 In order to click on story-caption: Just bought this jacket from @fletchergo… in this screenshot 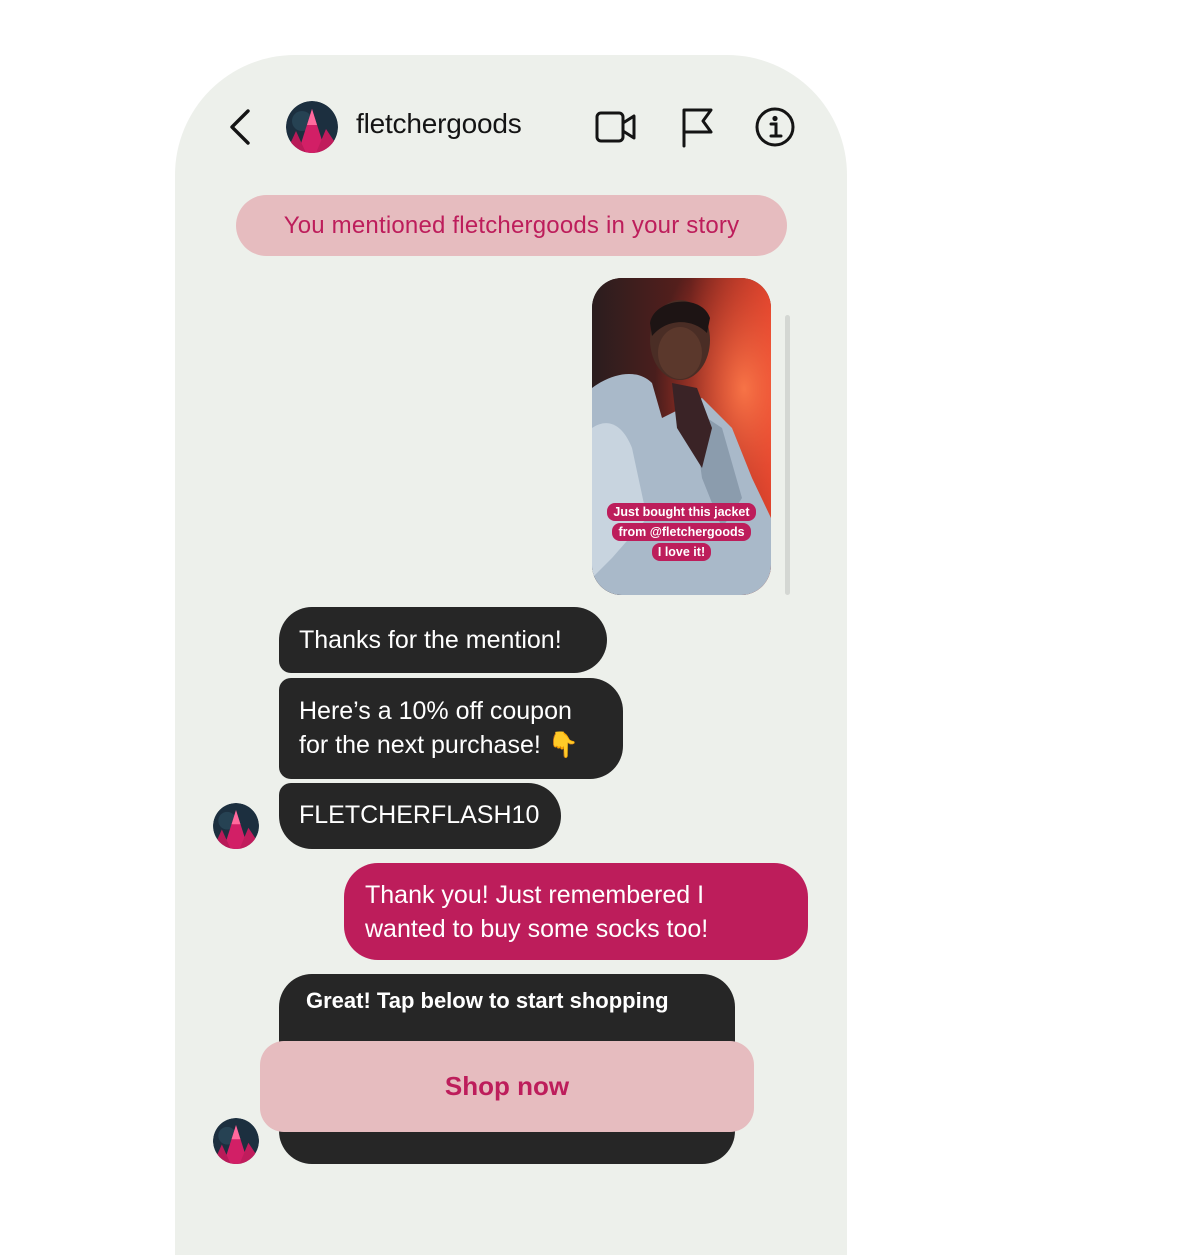, I will do `click(681, 532)`.